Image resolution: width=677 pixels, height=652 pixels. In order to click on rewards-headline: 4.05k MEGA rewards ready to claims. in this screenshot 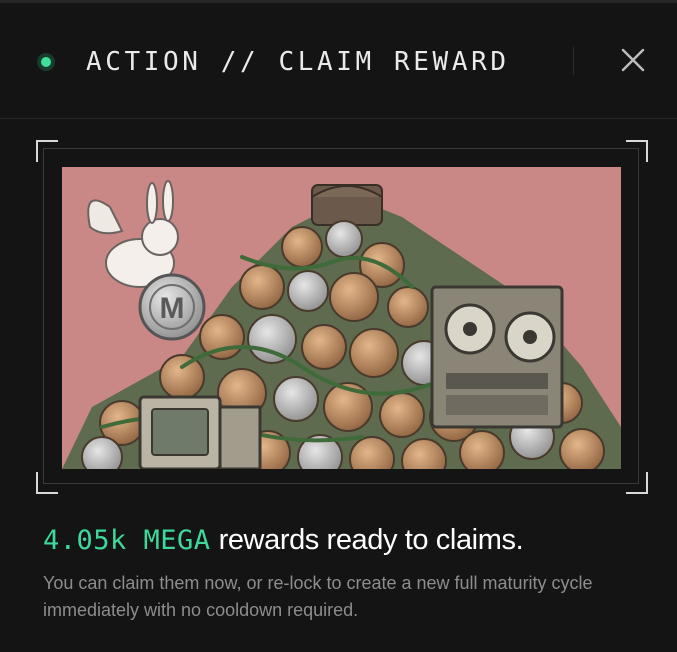, I will do `click(283, 540)`.